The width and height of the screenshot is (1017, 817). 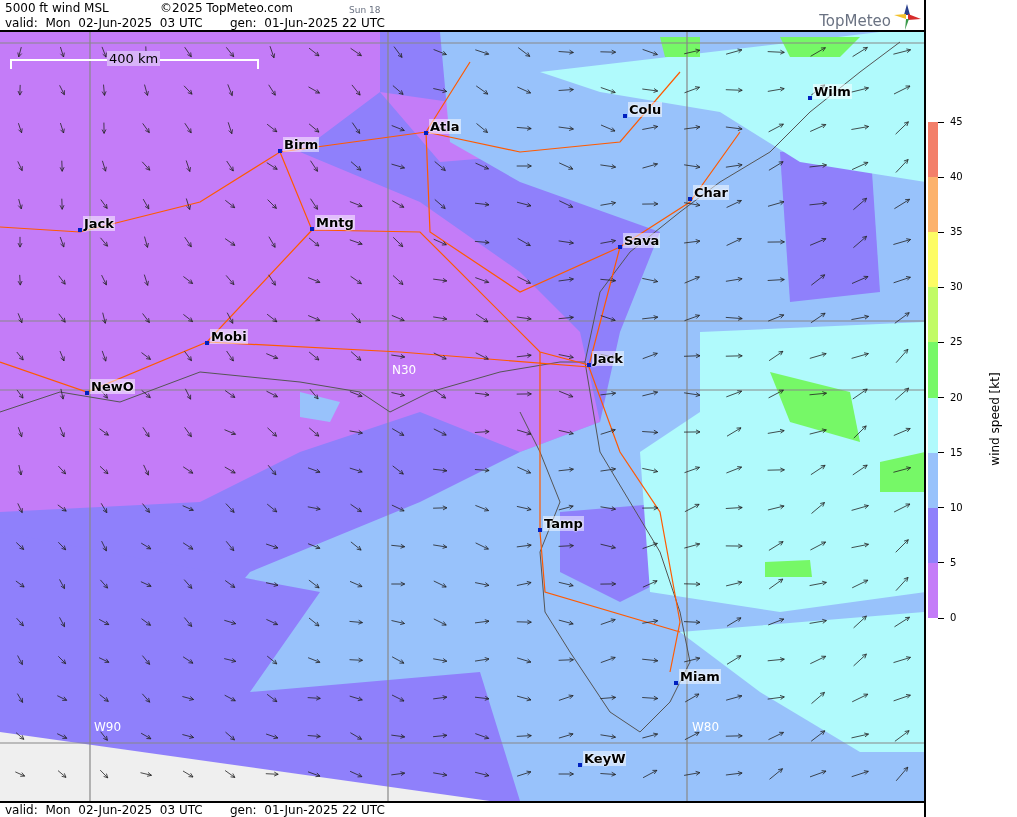 I want to click on legend-tick-label: 5, so click(x=953, y=562).